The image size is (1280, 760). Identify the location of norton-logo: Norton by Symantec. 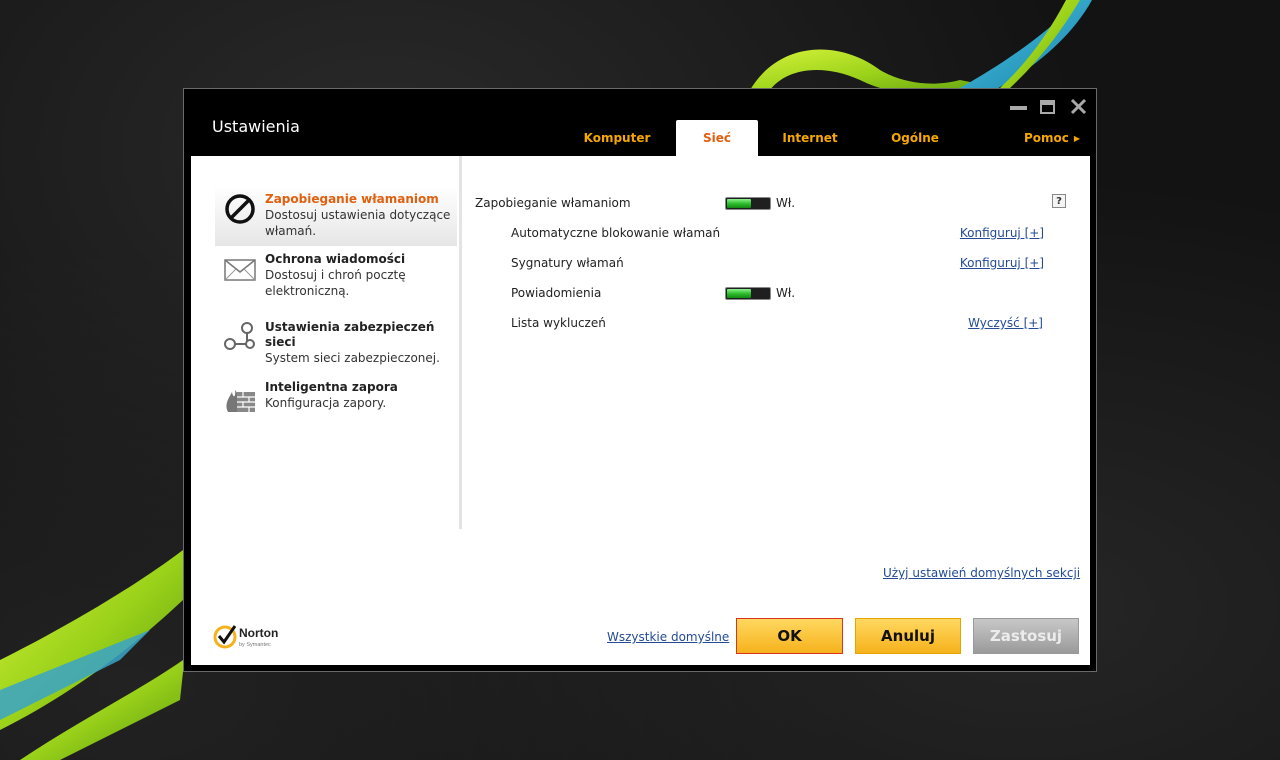
(245, 637).